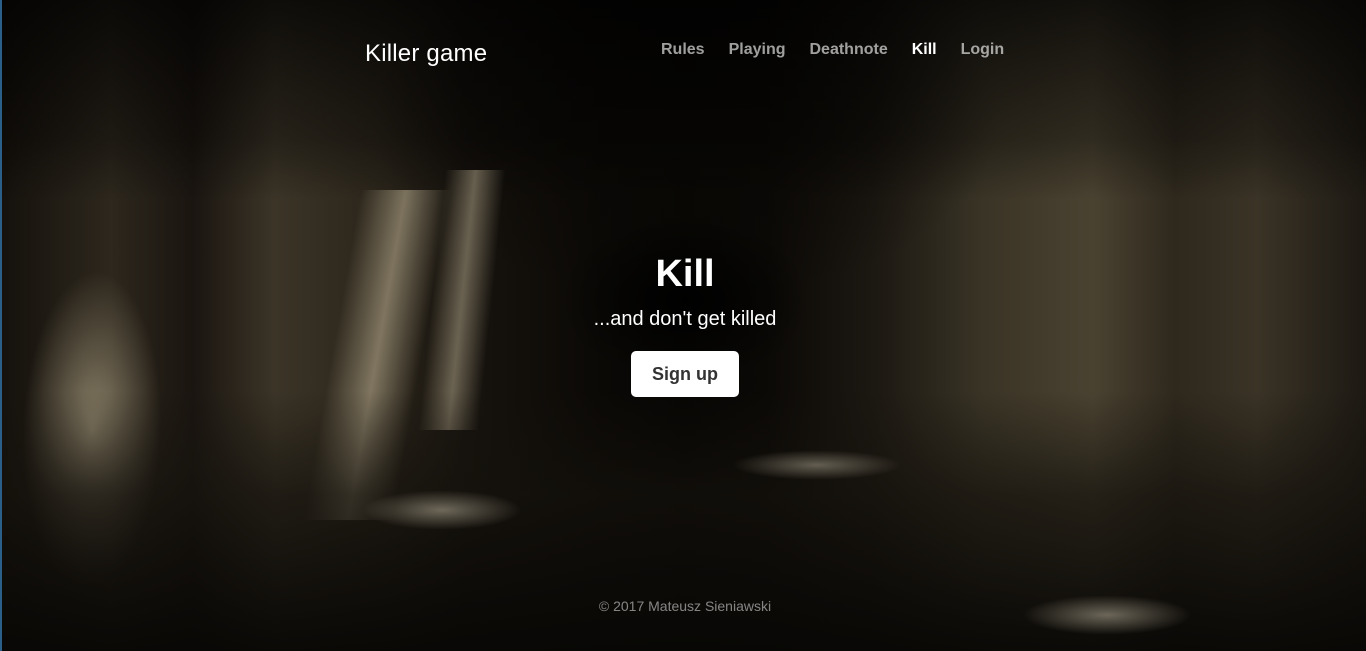 The width and height of the screenshot is (1366, 651). I want to click on hero-title: Kill, so click(685, 274).